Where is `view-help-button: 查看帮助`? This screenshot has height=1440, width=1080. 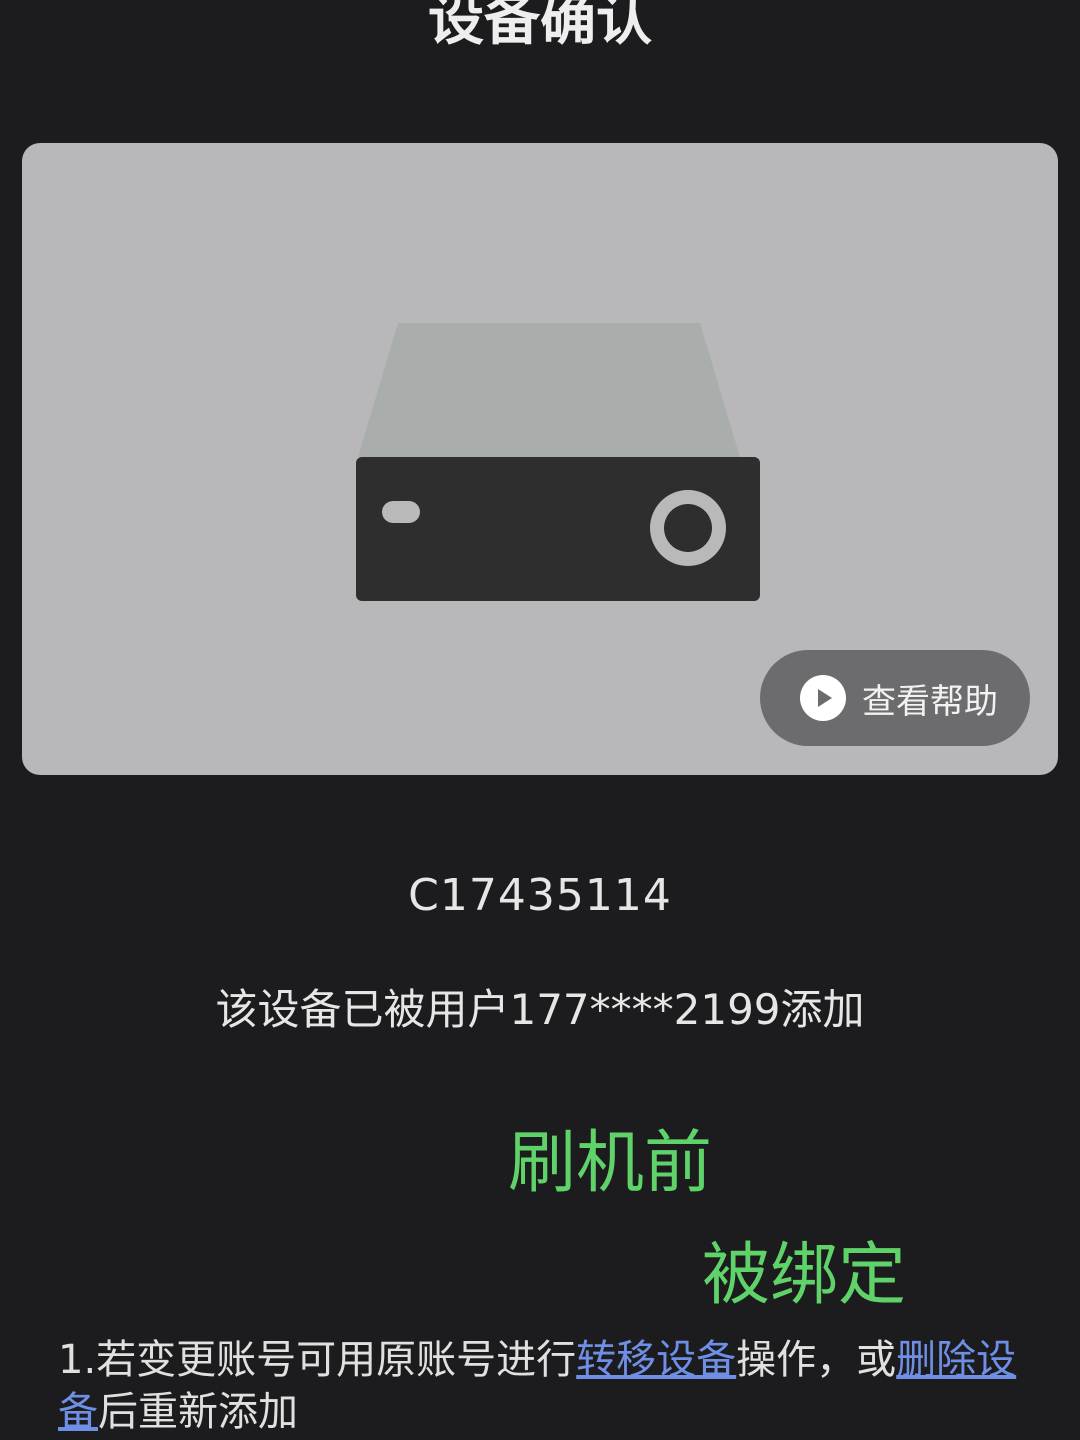 view-help-button: 查看帮助 is located at coordinates (895, 698).